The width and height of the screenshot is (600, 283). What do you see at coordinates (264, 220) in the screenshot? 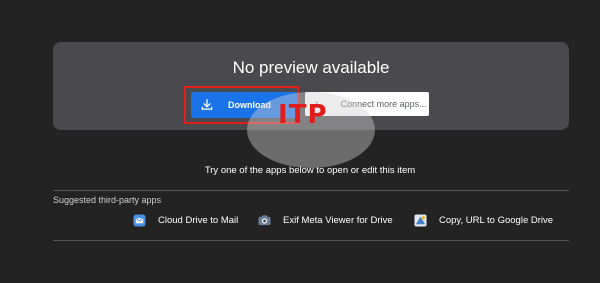
I see `camera-icon` at bounding box center [264, 220].